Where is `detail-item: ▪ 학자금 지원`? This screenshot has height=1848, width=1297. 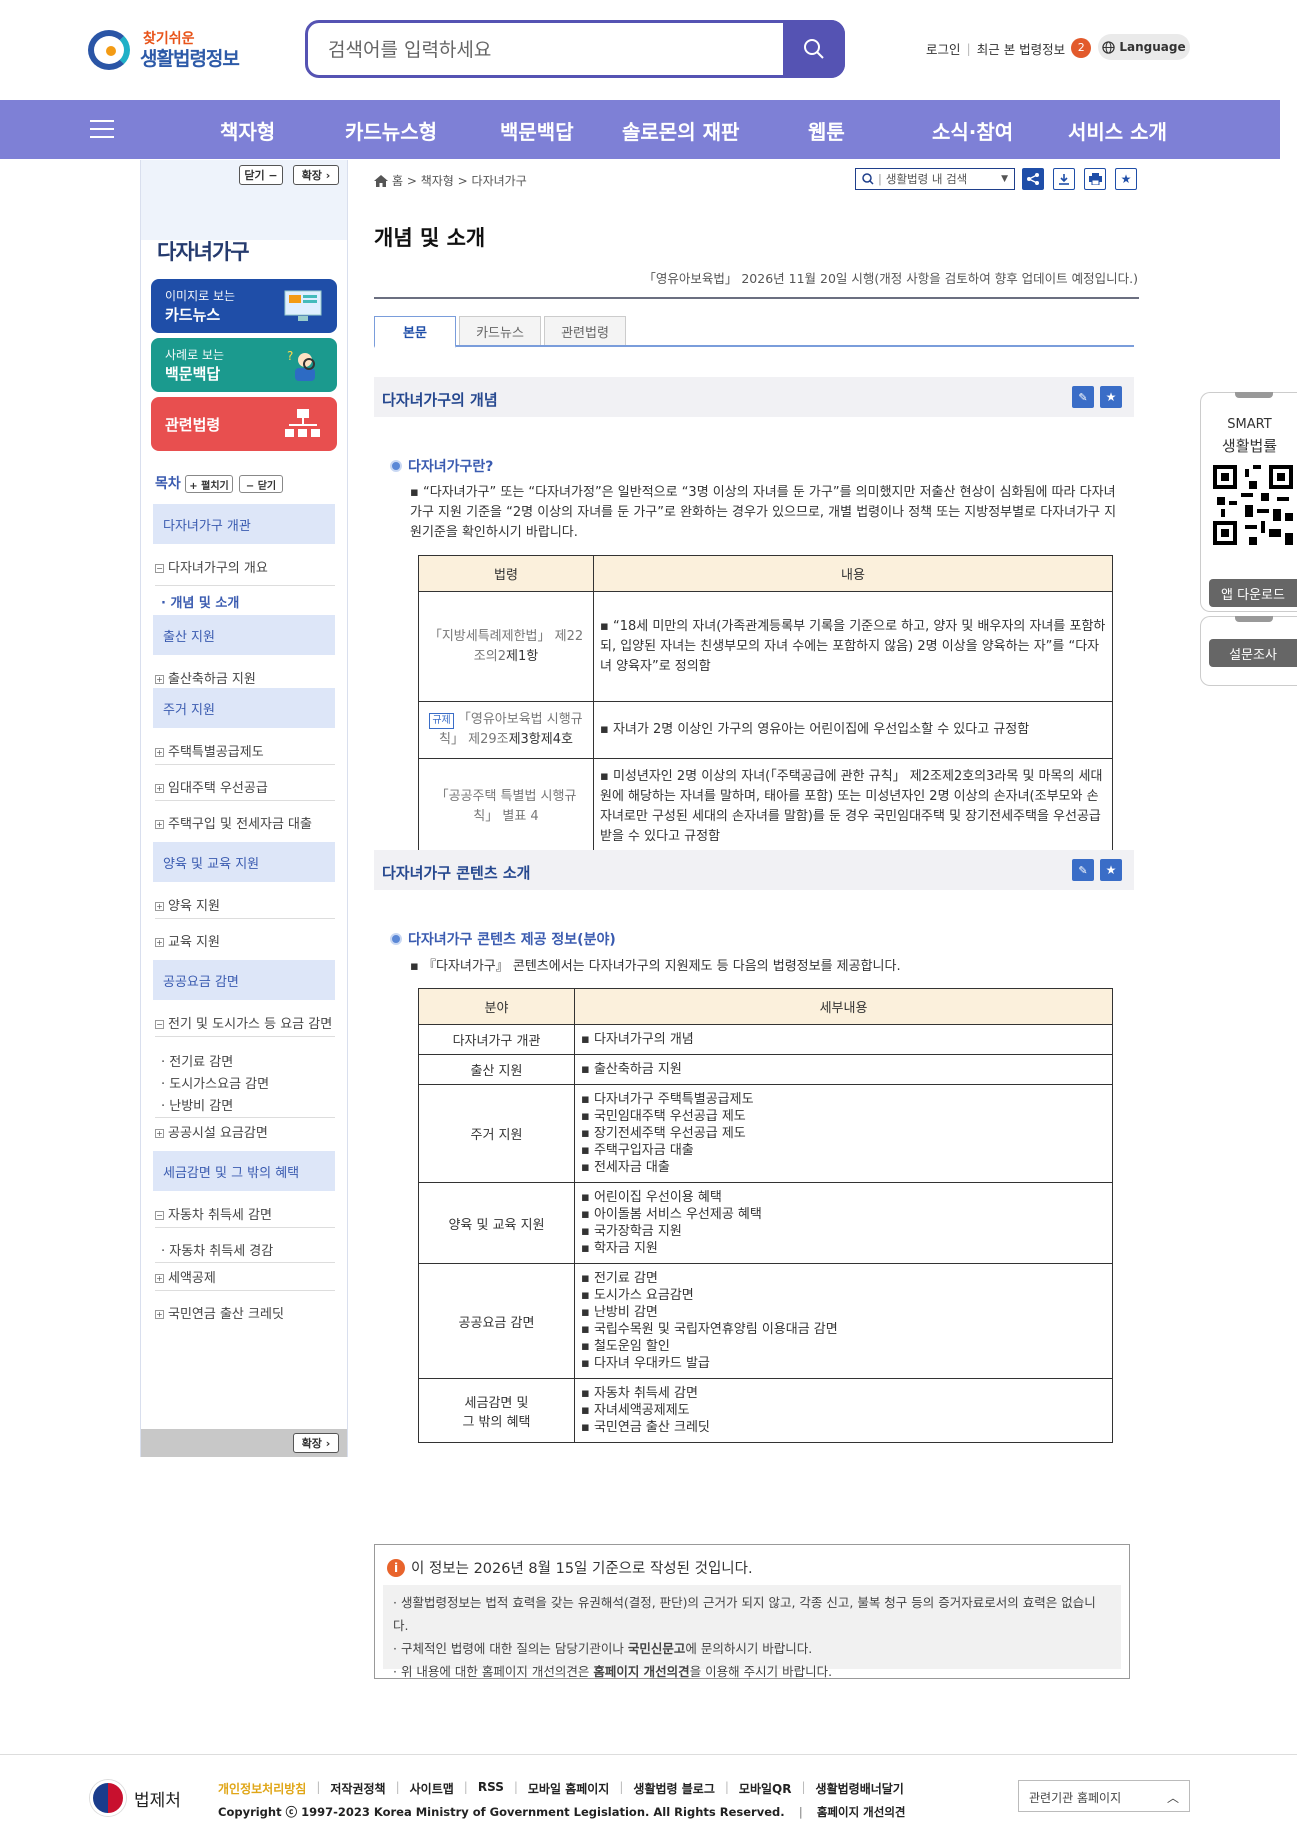
detail-item: ▪ 학자금 지원 is located at coordinates (843, 1248).